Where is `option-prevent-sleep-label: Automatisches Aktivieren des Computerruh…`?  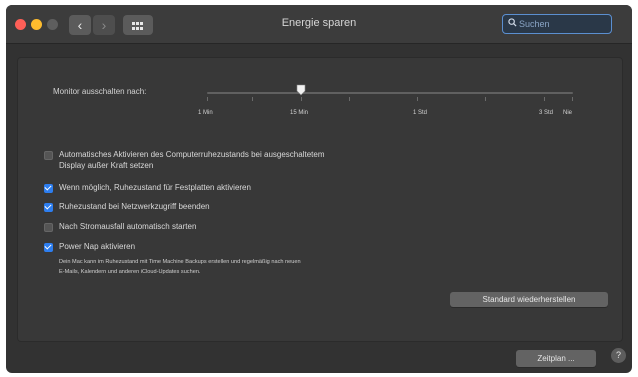
option-prevent-sleep-label: Automatisches Aktivieren des Computerruh… is located at coordinates (192, 154).